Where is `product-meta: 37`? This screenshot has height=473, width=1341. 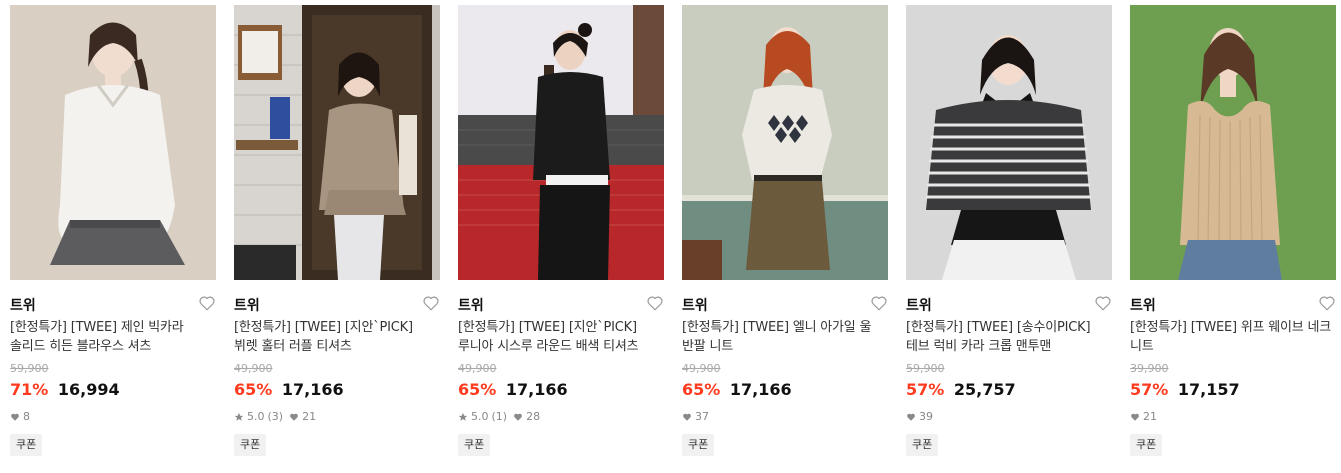 product-meta: 37 is located at coordinates (695, 416).